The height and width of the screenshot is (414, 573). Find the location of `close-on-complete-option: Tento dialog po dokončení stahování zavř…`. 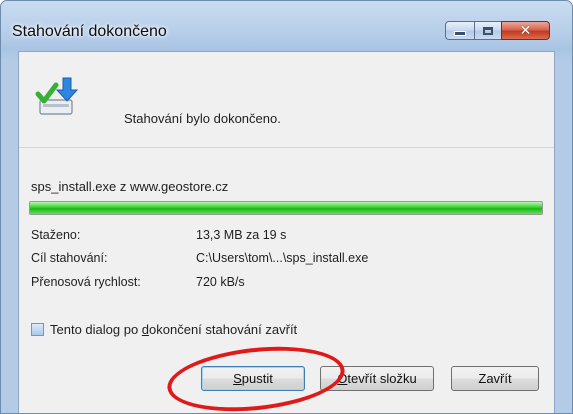

close-on-complete-option: Tento dialog po dokončení stahování zavř… is located at coordinates (164, 329).